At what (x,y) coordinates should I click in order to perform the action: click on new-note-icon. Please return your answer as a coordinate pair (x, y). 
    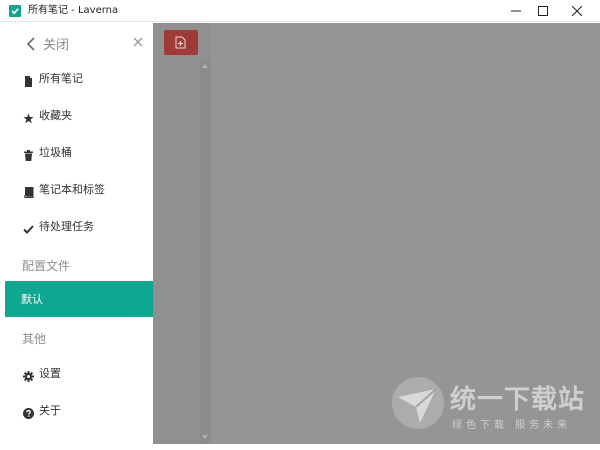
    Looking at the image, I should click on (180, 42).